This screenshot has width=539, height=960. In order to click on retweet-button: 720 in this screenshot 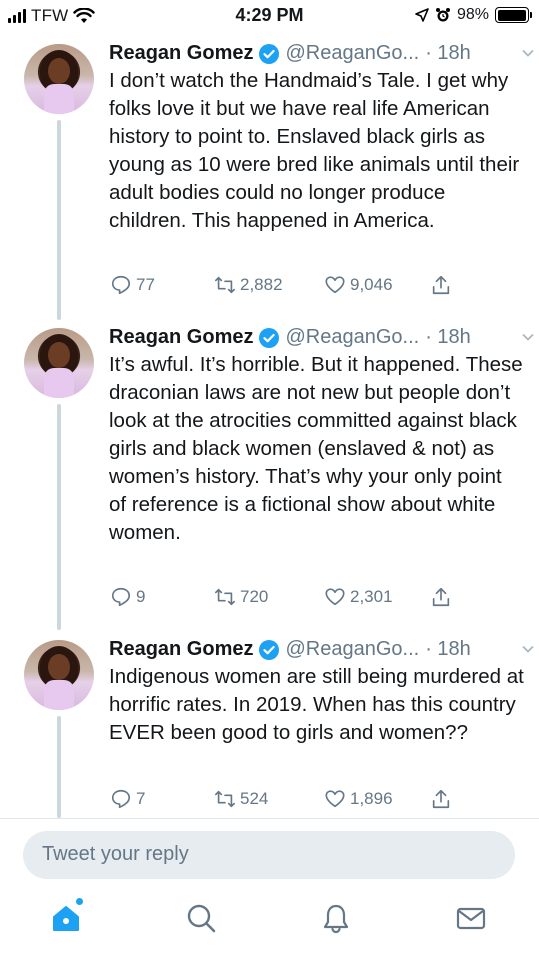, I will do `click(241, 597)`.